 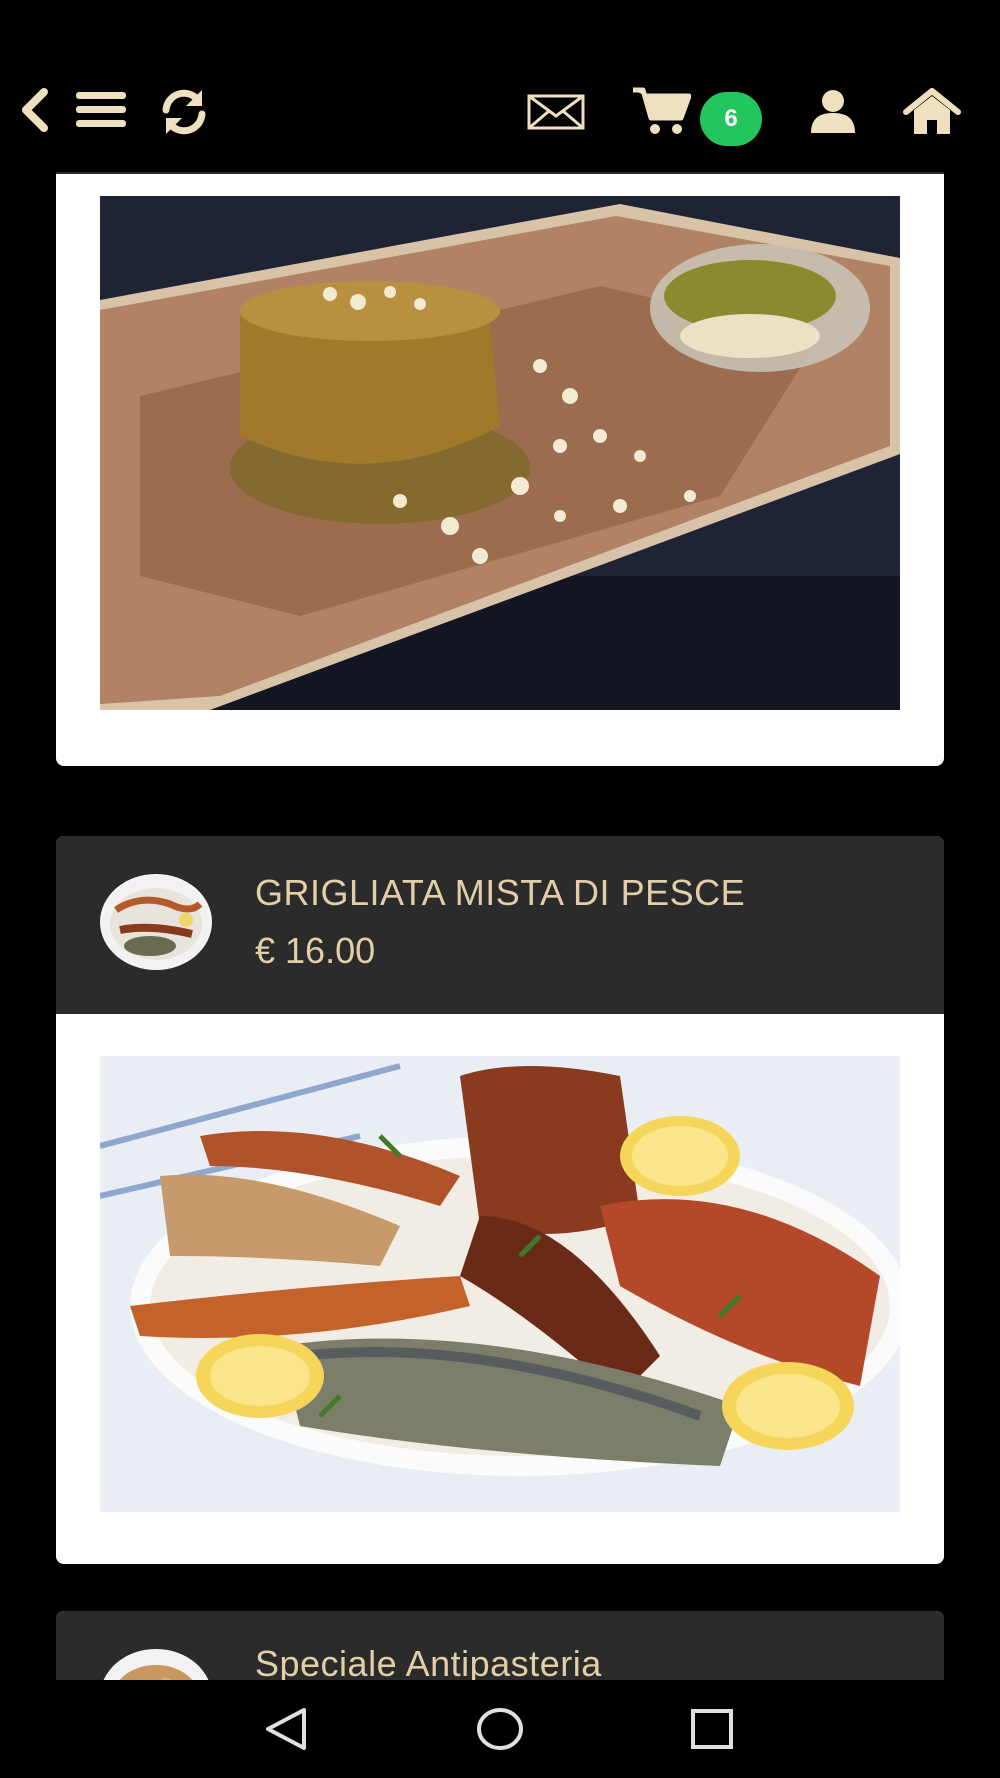 What do you see at coordinates (500, 86) in the screenshot?
I see `top-toolbar: 6` at bounding box center [500, 86].